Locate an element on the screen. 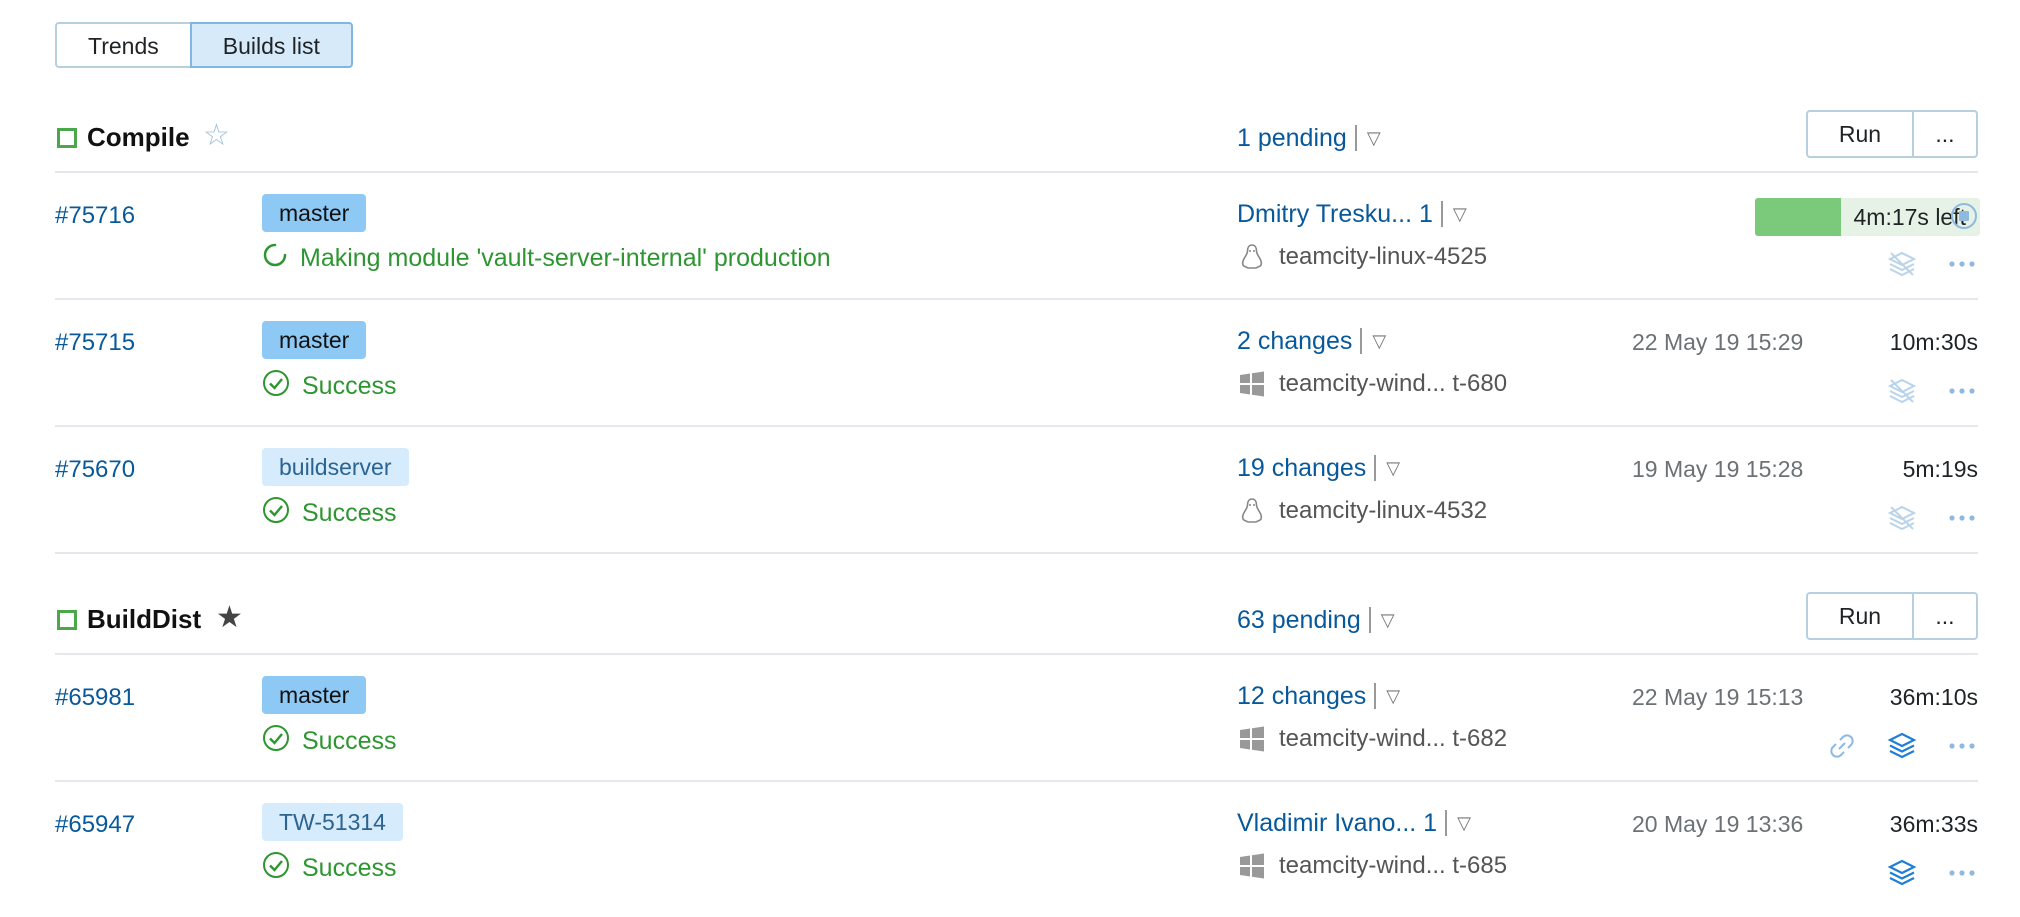 The image size is (2020, 917). agent-info: teamcity-linux-4532 is located at coordinates (1362, 511).